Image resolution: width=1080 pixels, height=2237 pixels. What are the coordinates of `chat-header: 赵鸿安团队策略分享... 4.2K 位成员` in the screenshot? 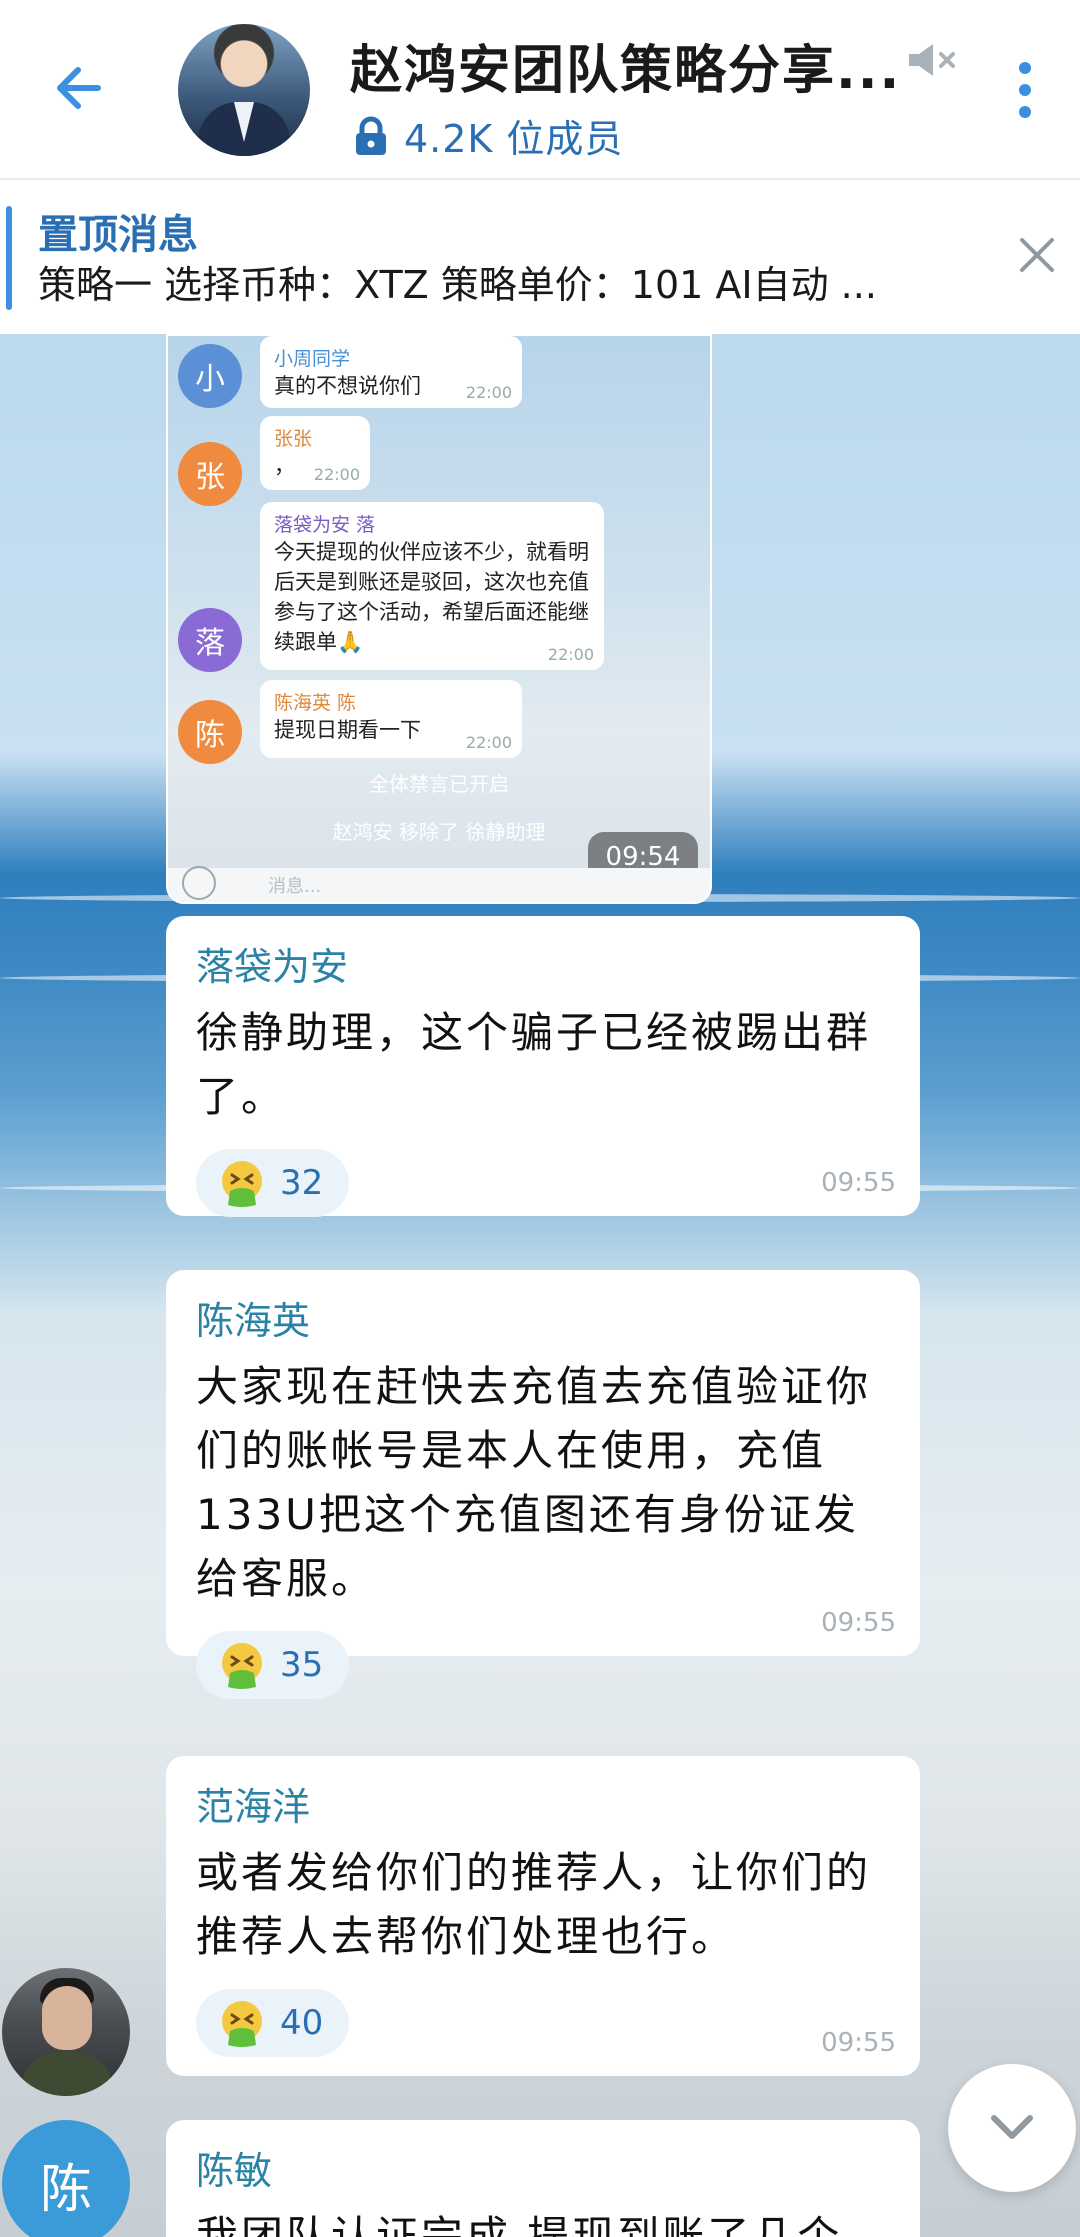 It's located at (540, 90).